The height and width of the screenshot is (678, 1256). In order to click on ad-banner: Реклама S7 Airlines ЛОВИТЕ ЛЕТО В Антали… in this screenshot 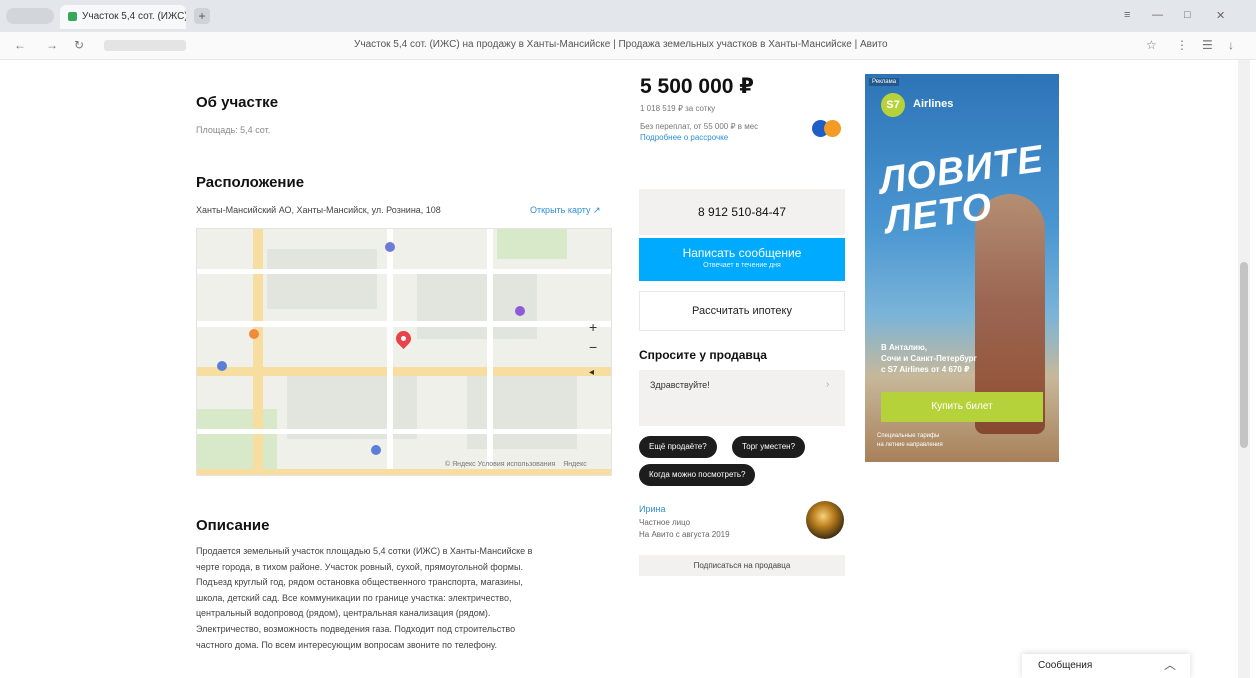, I will do `click(962, 268)`.